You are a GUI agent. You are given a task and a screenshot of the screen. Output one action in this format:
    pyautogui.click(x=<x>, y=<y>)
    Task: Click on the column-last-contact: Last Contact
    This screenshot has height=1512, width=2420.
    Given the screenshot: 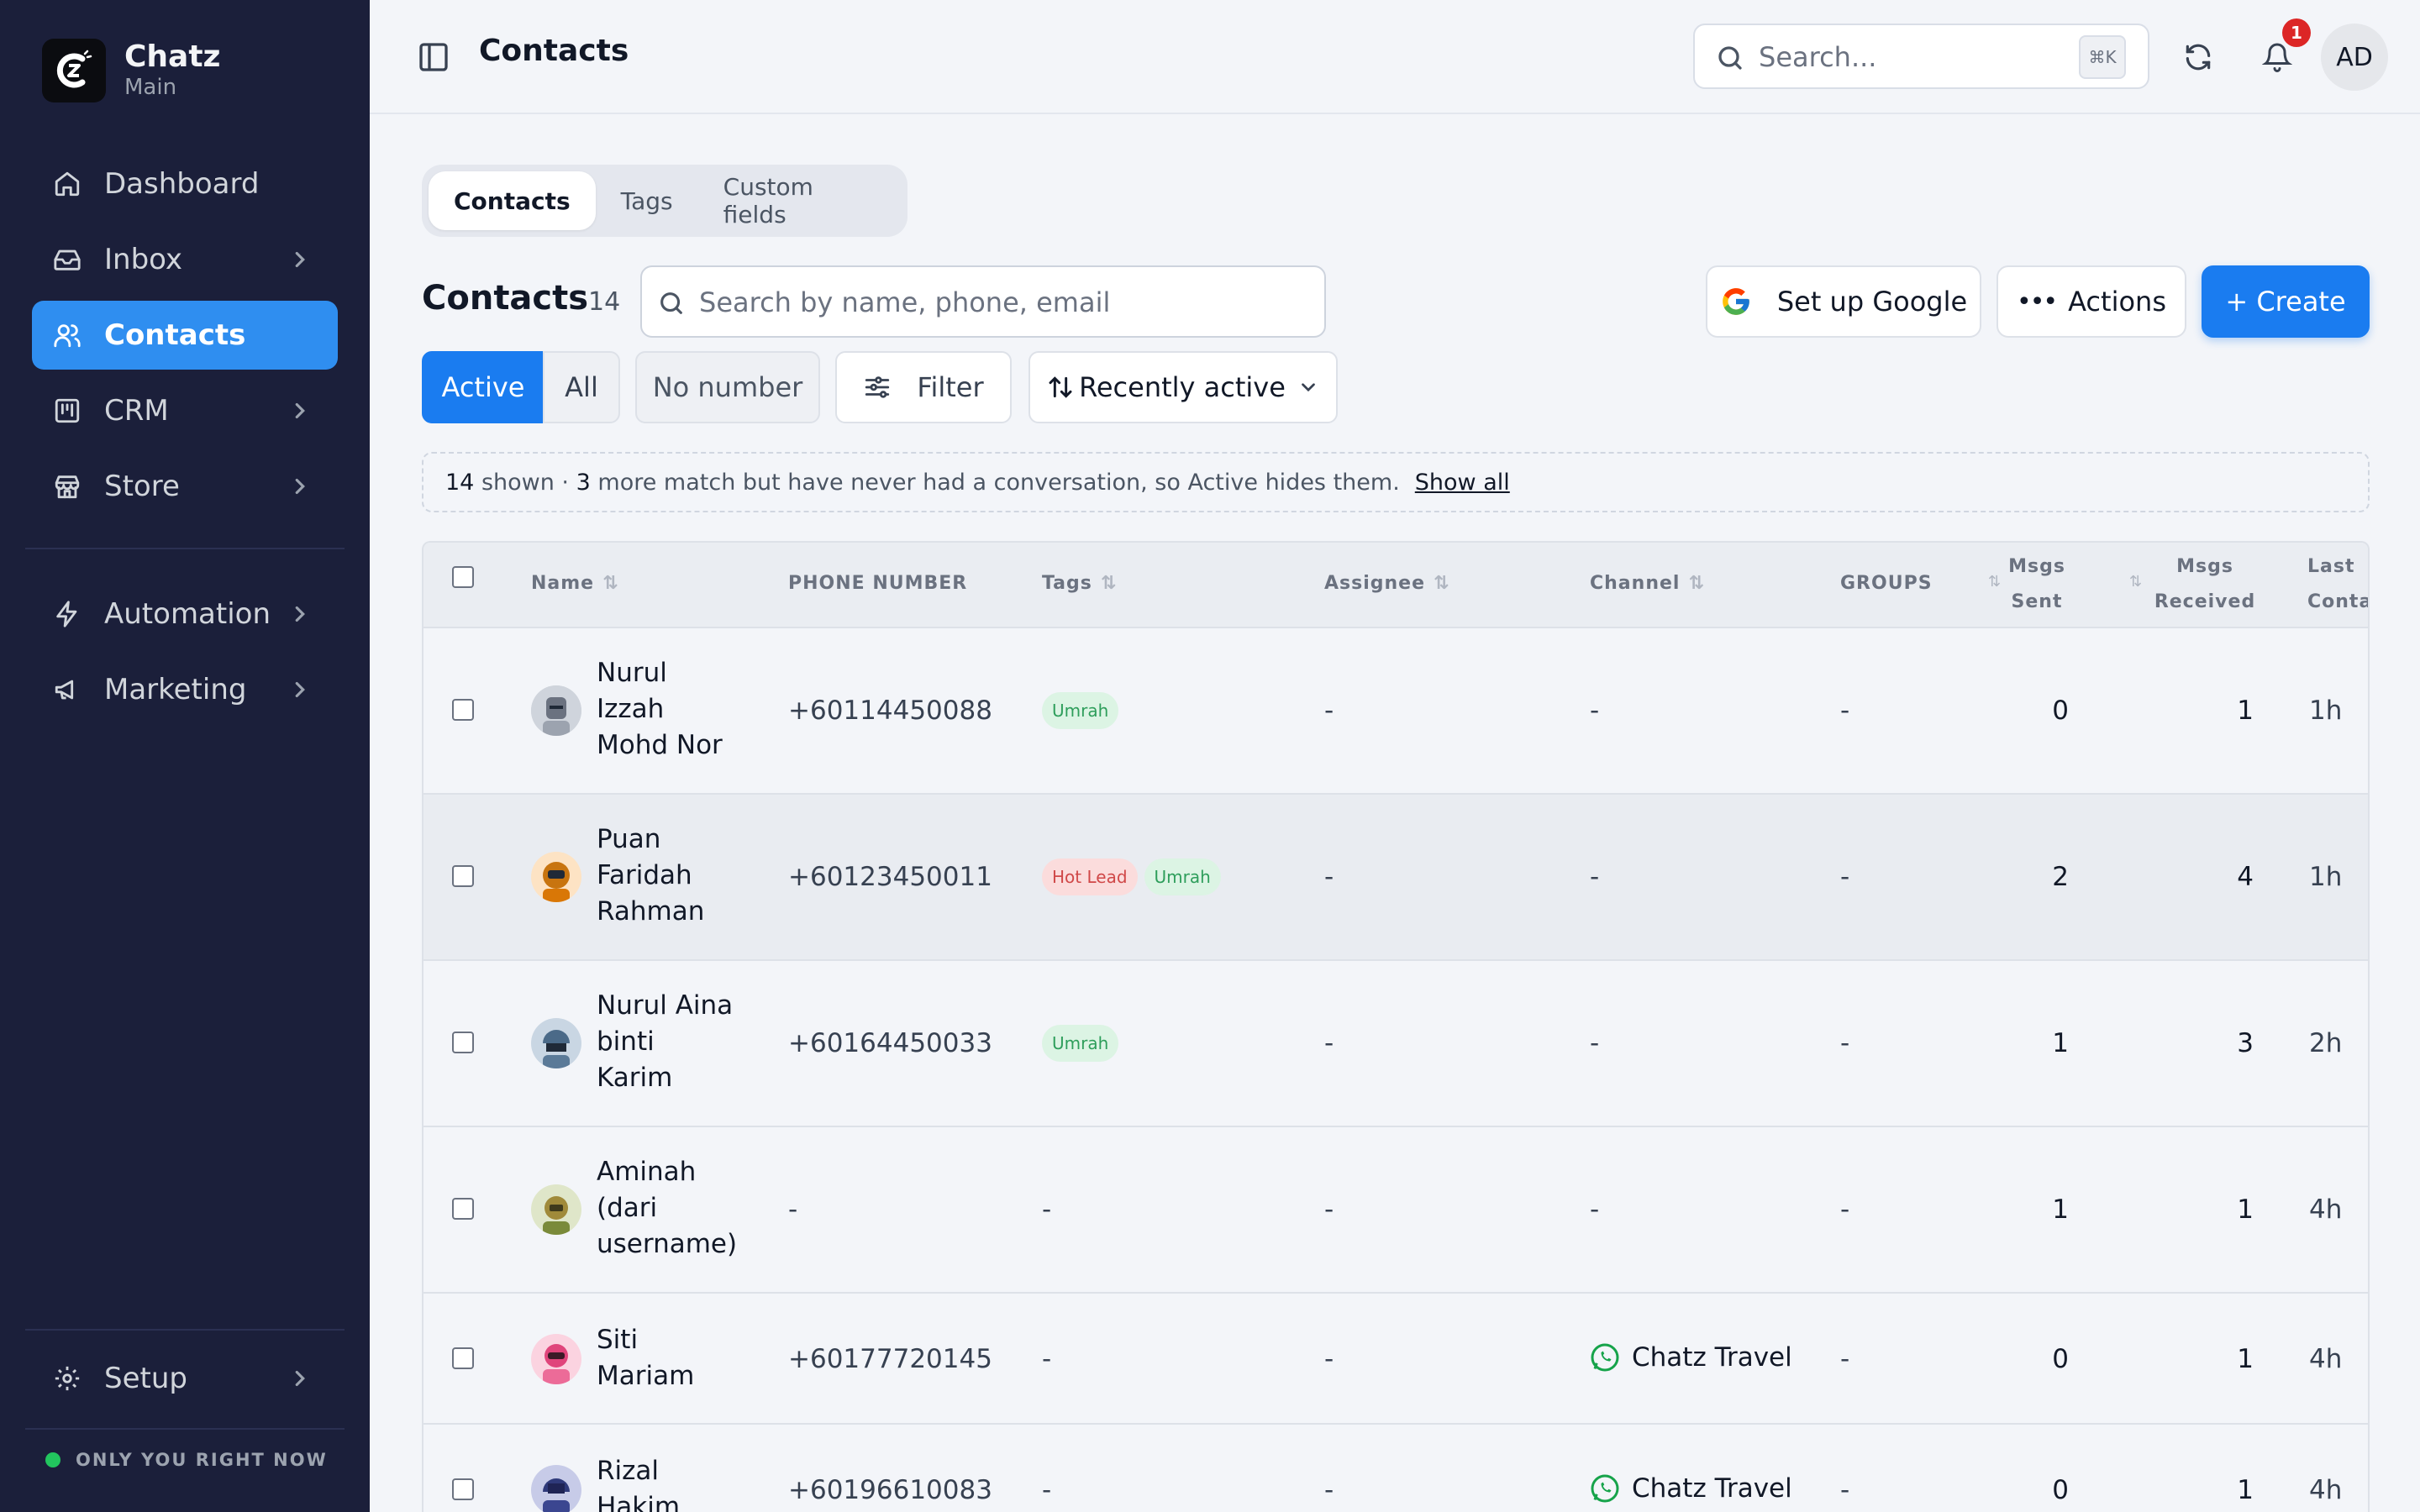 What is the action you would take?
    pyautogui.click(x=2337, y=584)
    